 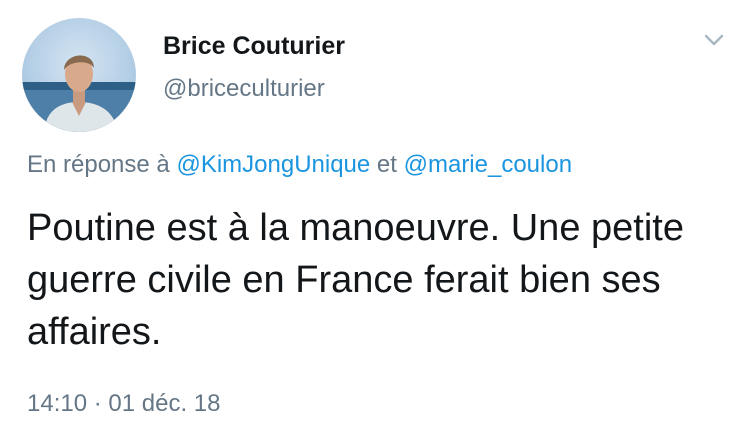 I want to click on mention-link: @KimJongUnique, so click(x=273, y=164).